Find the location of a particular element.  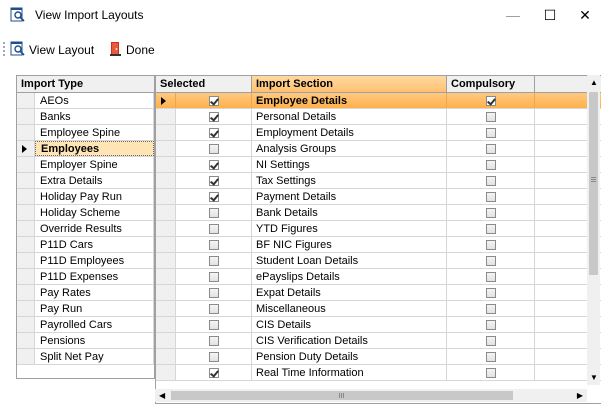

import-section-row: Pension Duty Details is located at coordinates (378, 357).